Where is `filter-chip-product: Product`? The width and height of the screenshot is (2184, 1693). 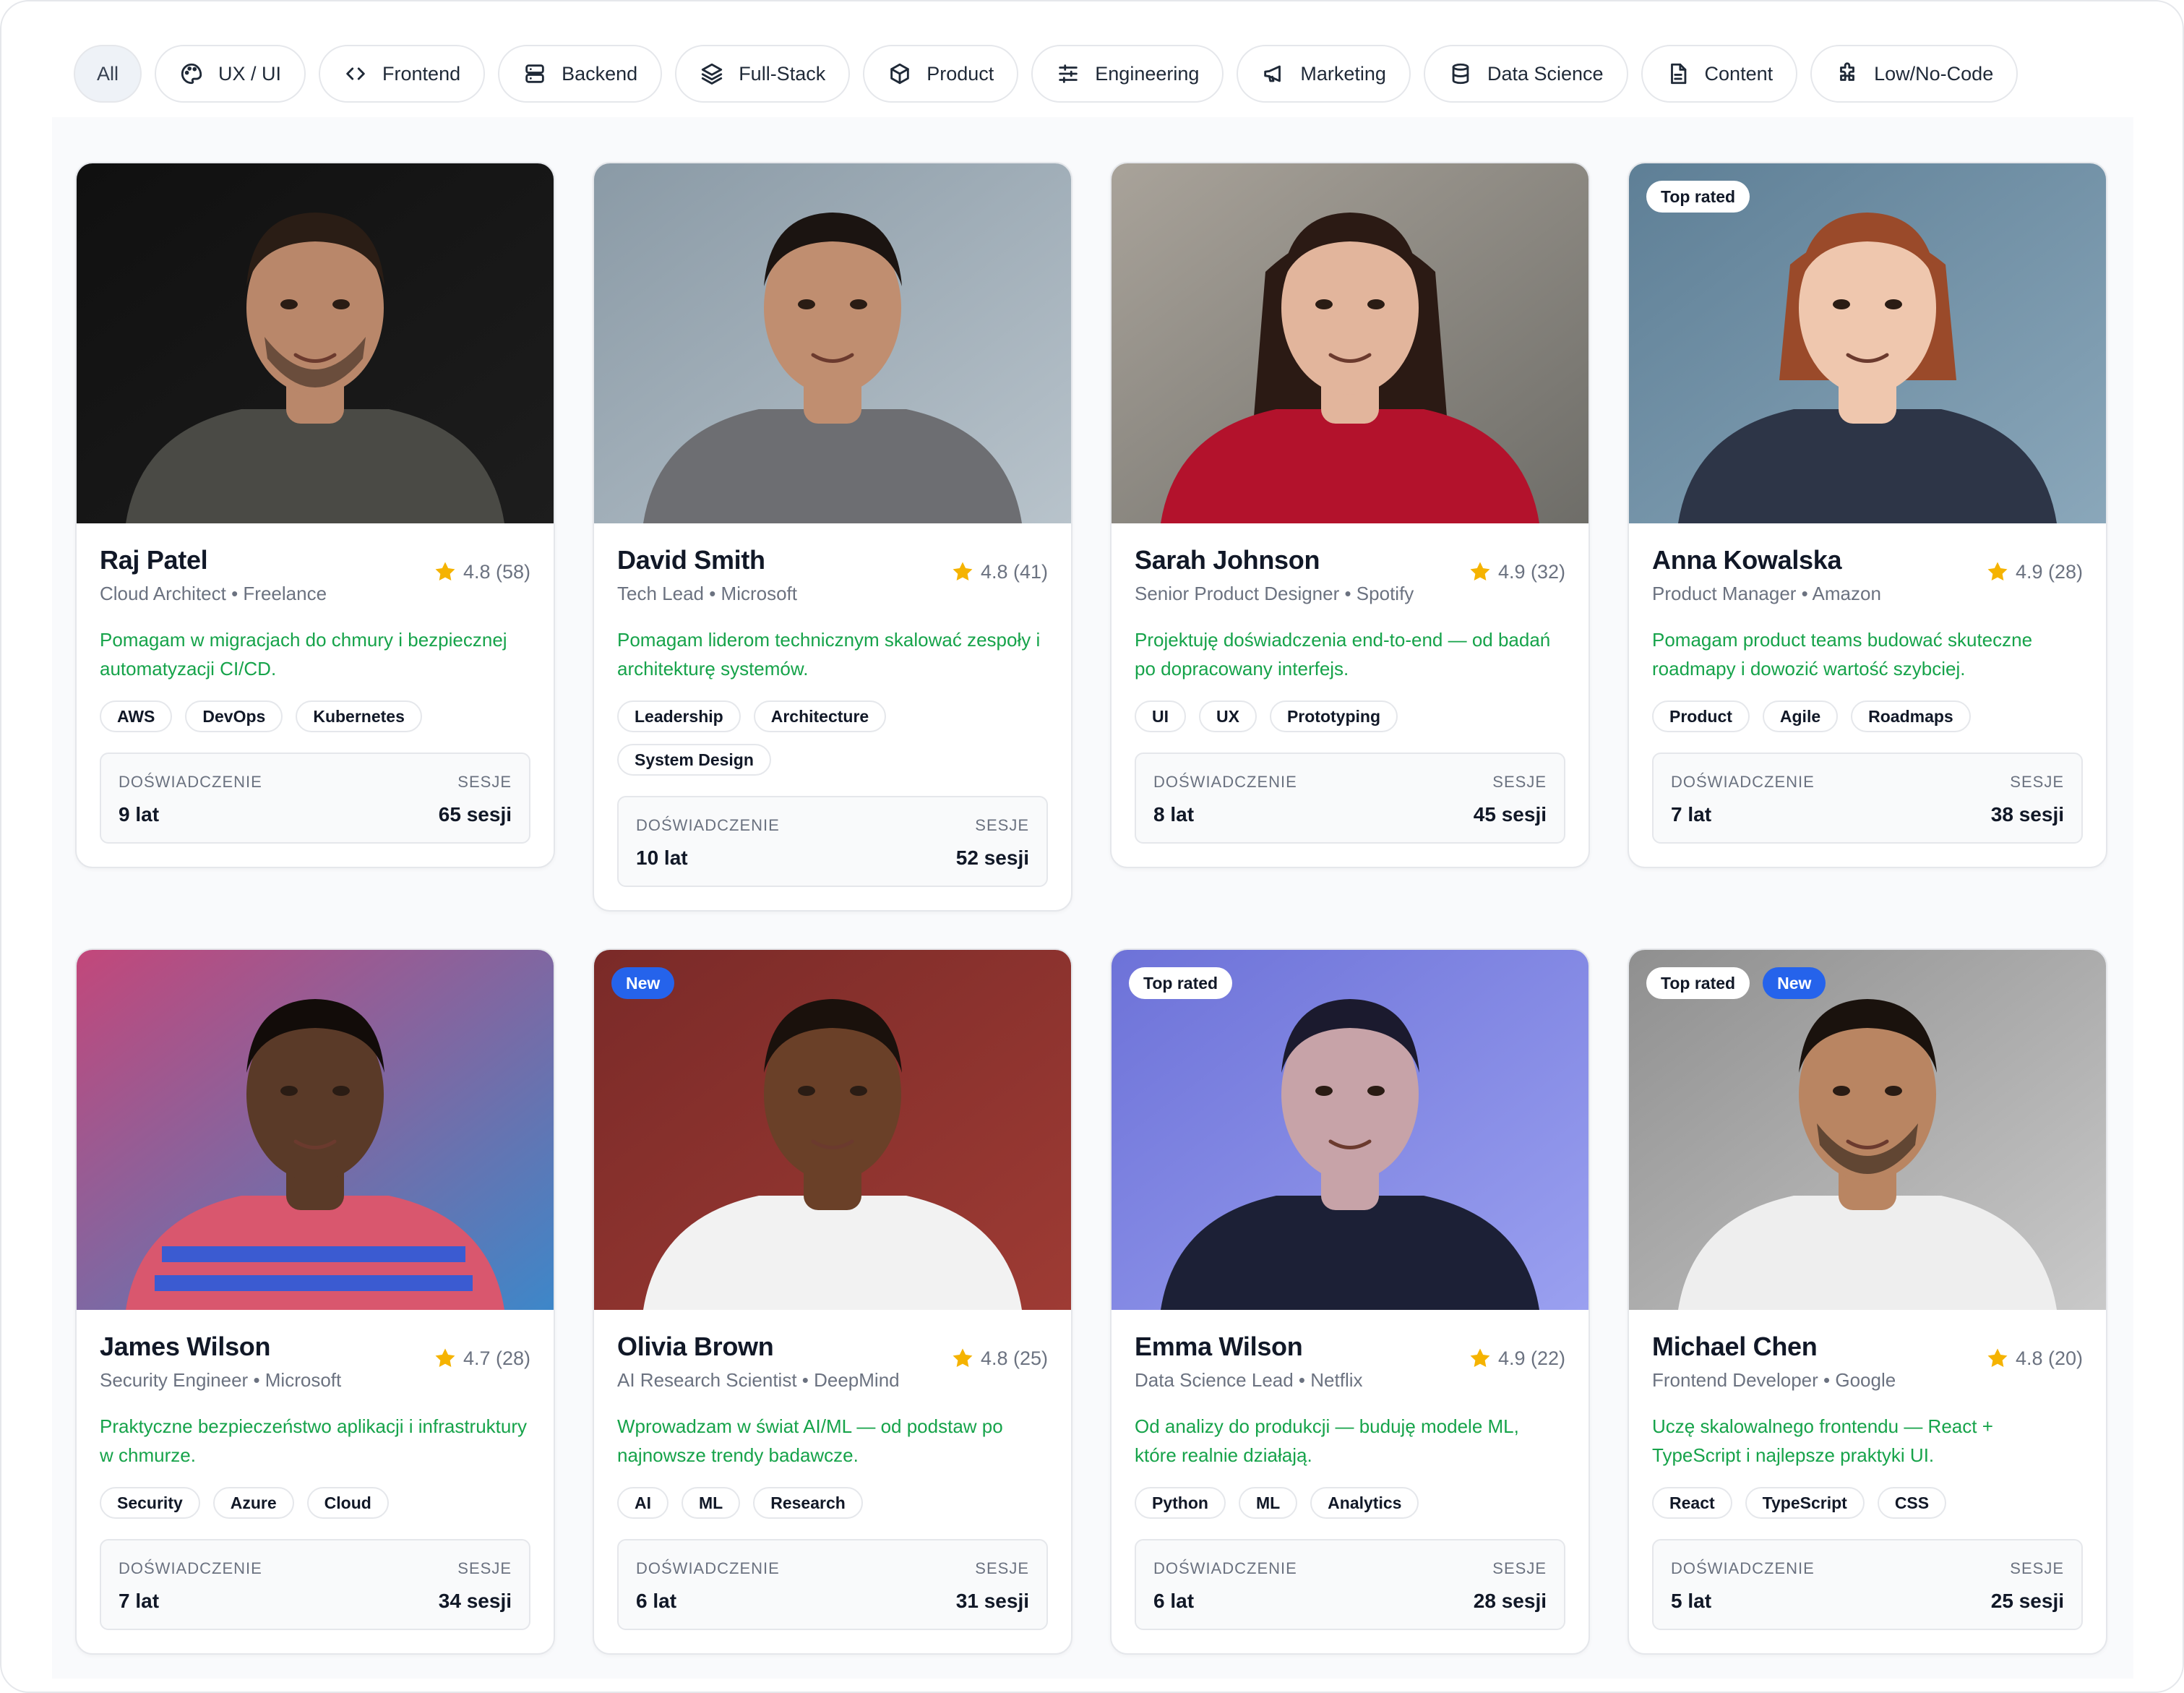
filter-chip-product: Product is located at coordinates (941, 74).